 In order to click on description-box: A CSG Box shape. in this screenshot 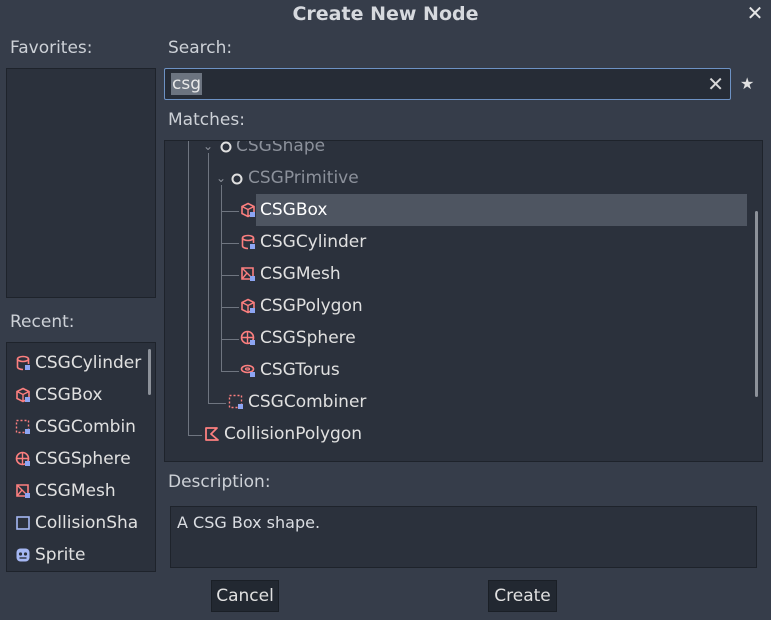, I will do `click(463, 537)`.